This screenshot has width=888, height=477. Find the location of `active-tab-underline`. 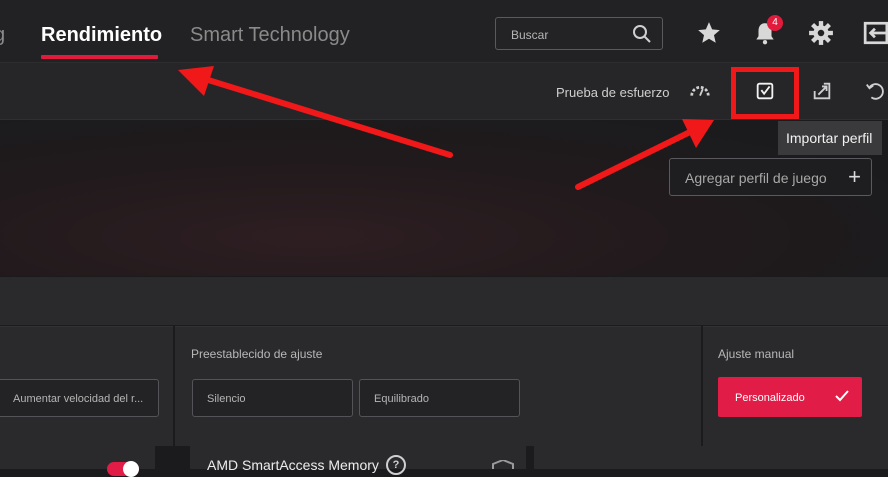

active-tab-underline is located at coordinates (99, 57).